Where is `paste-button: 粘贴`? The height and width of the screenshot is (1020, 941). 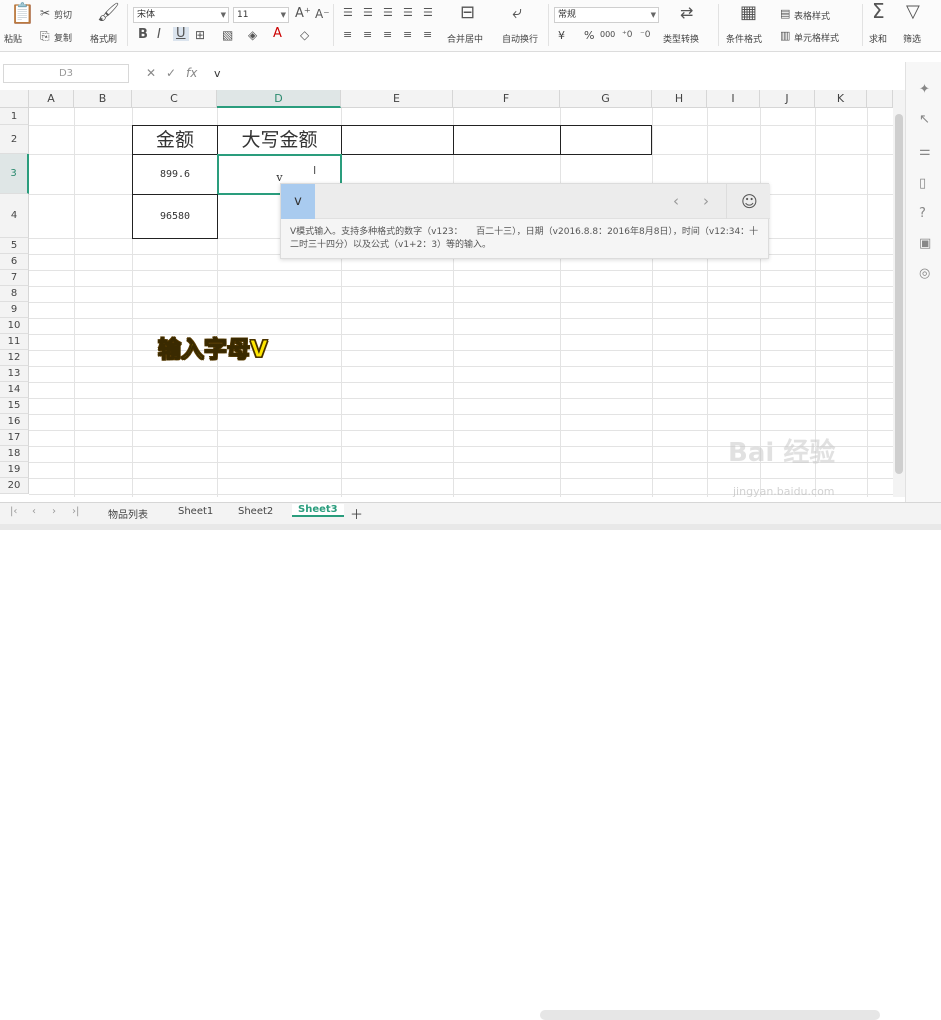
paste-button: 粘贴 is located at coordinates (13, 38).